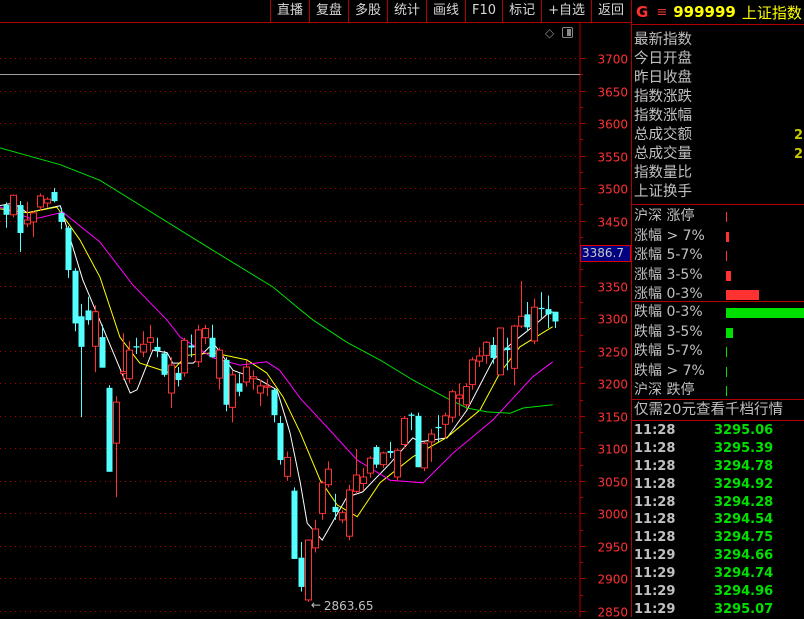 This screenshot has height=619, width=804. What do you see at coordinates (718, 12) in the screenshot?
I see `panel-header: G ≡ 999999 上证指数` at bounding box center [718, 12].